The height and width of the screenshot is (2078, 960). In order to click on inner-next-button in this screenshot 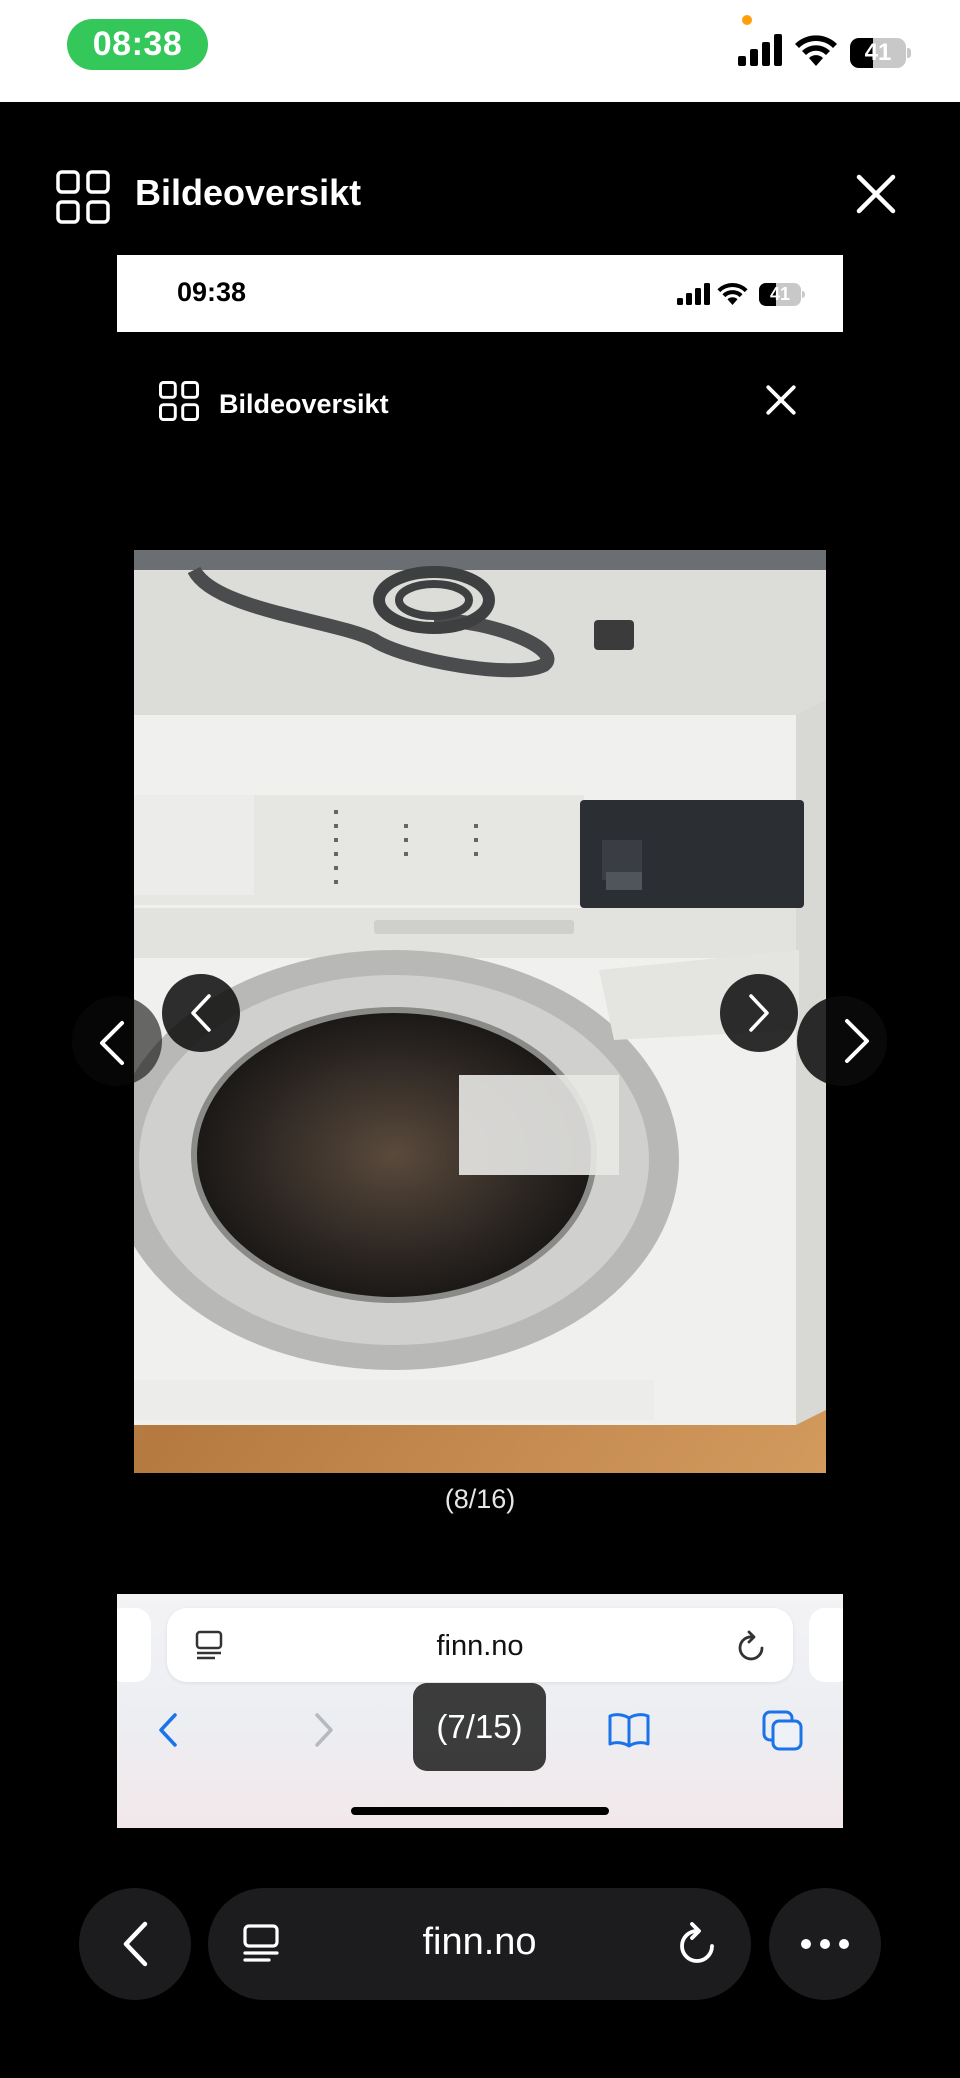, I will do `click(759, 1013)`.